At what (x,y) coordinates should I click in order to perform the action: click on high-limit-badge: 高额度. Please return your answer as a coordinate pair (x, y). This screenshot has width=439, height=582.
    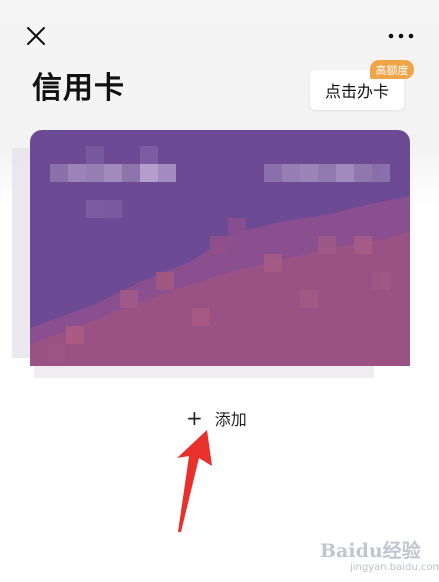
    Looking at the image, I should click on (392, 69).